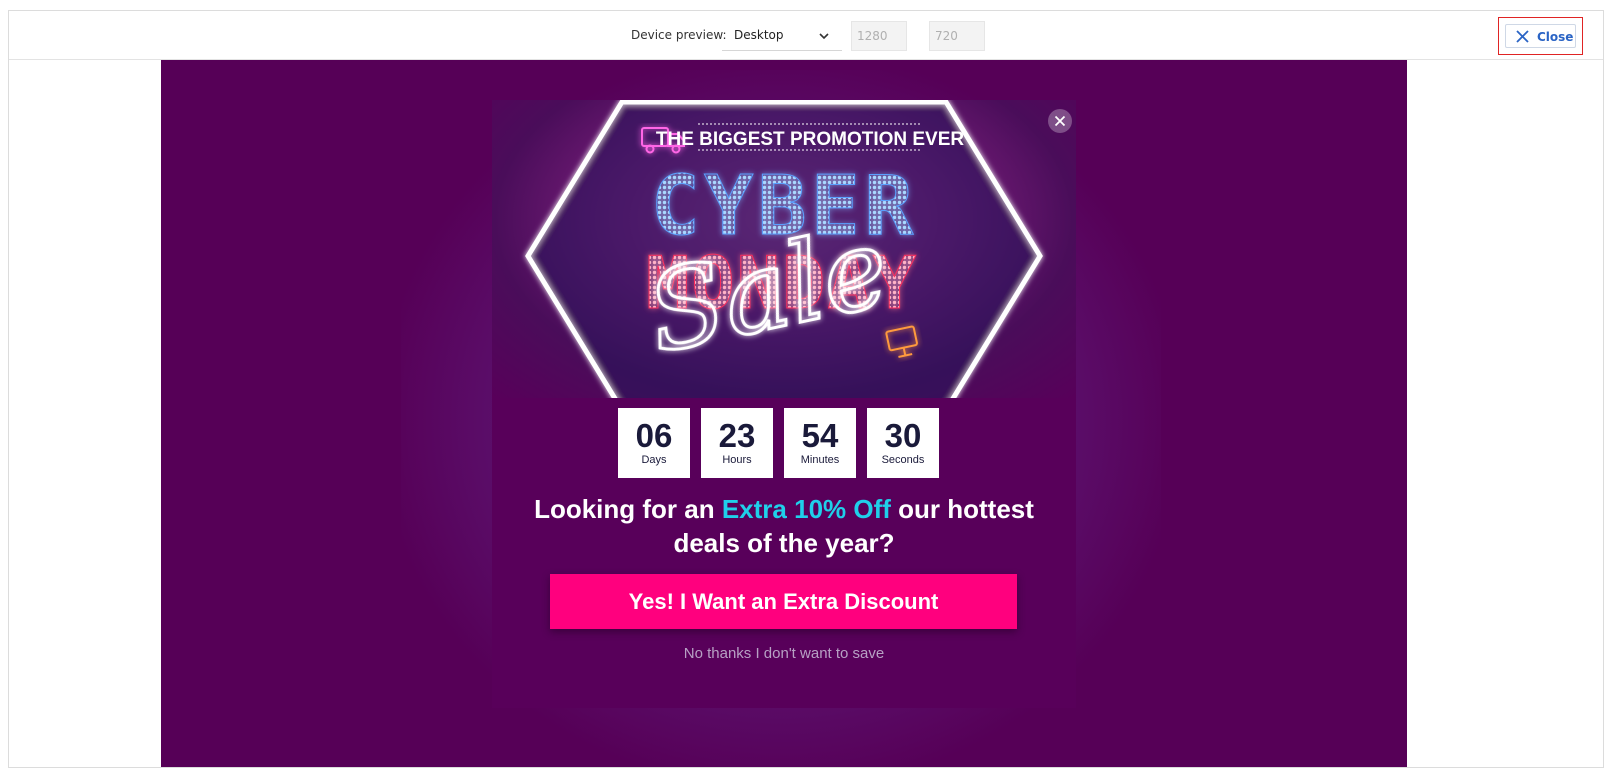 Image resolution: width=1612 pixels, height=777 pixels. Describe the element at coordinates (810, 139) in the screenshot. I see `banner-tagline: THE BIGGEST PROMOTION EVER` at that location.